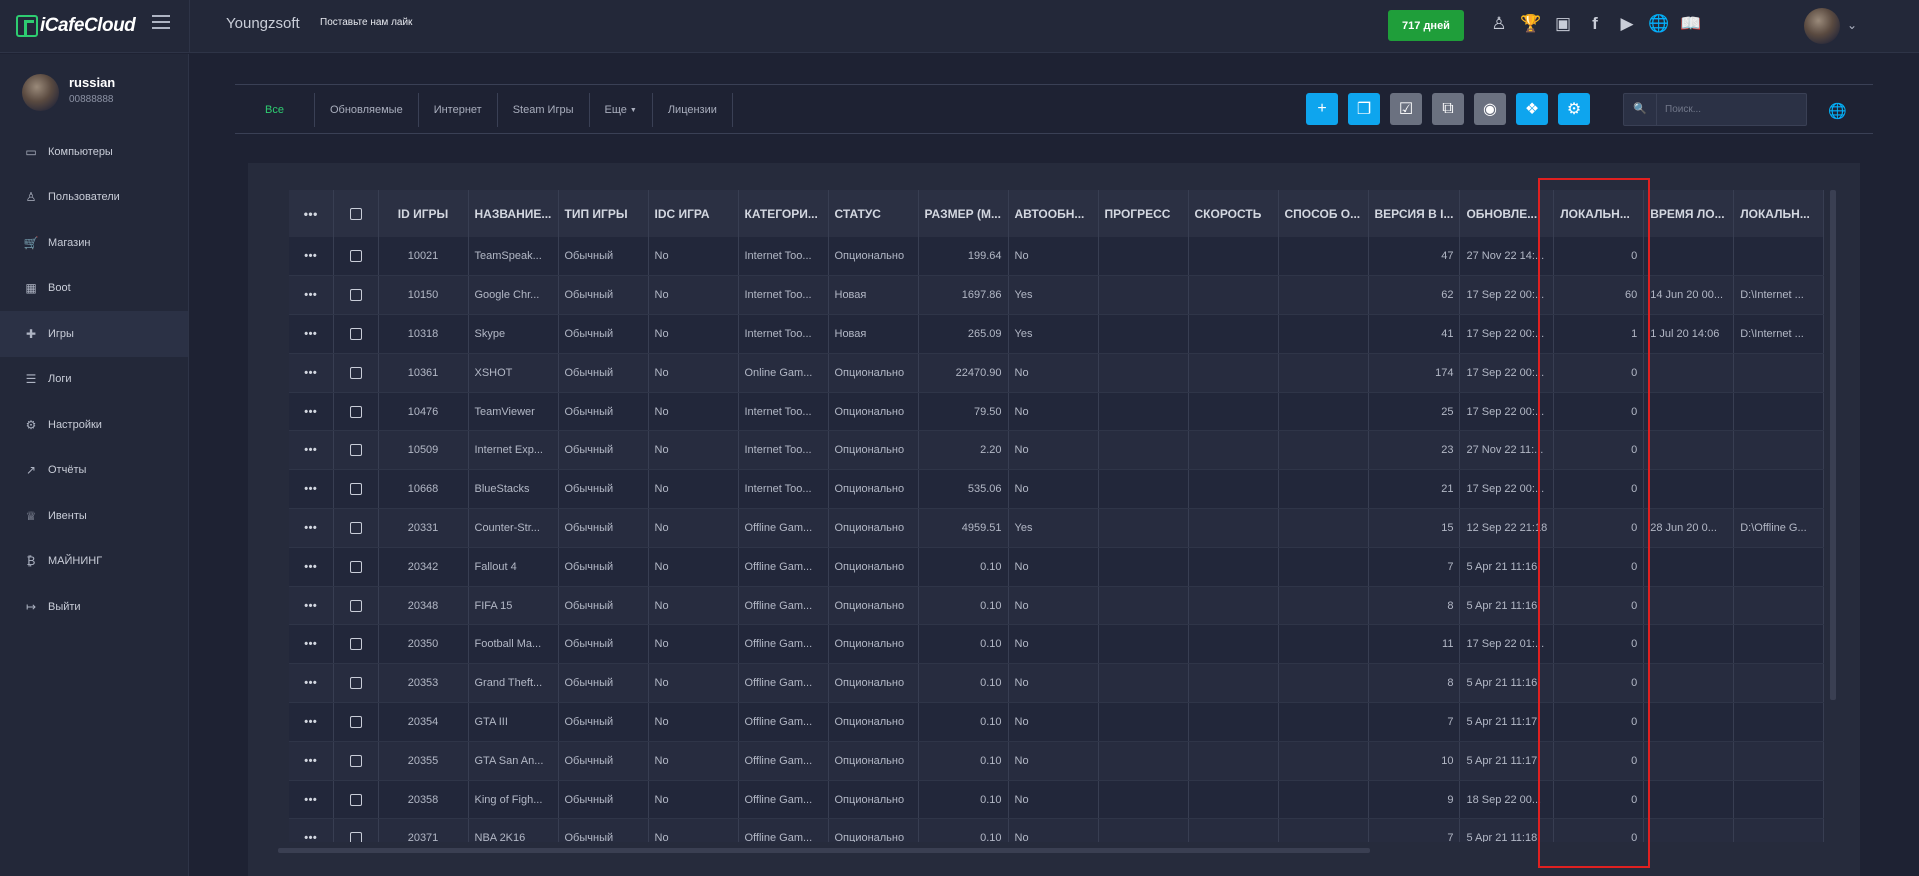  I want to click on sidebar-item-games: ✚ Игры, so click(94, 334).